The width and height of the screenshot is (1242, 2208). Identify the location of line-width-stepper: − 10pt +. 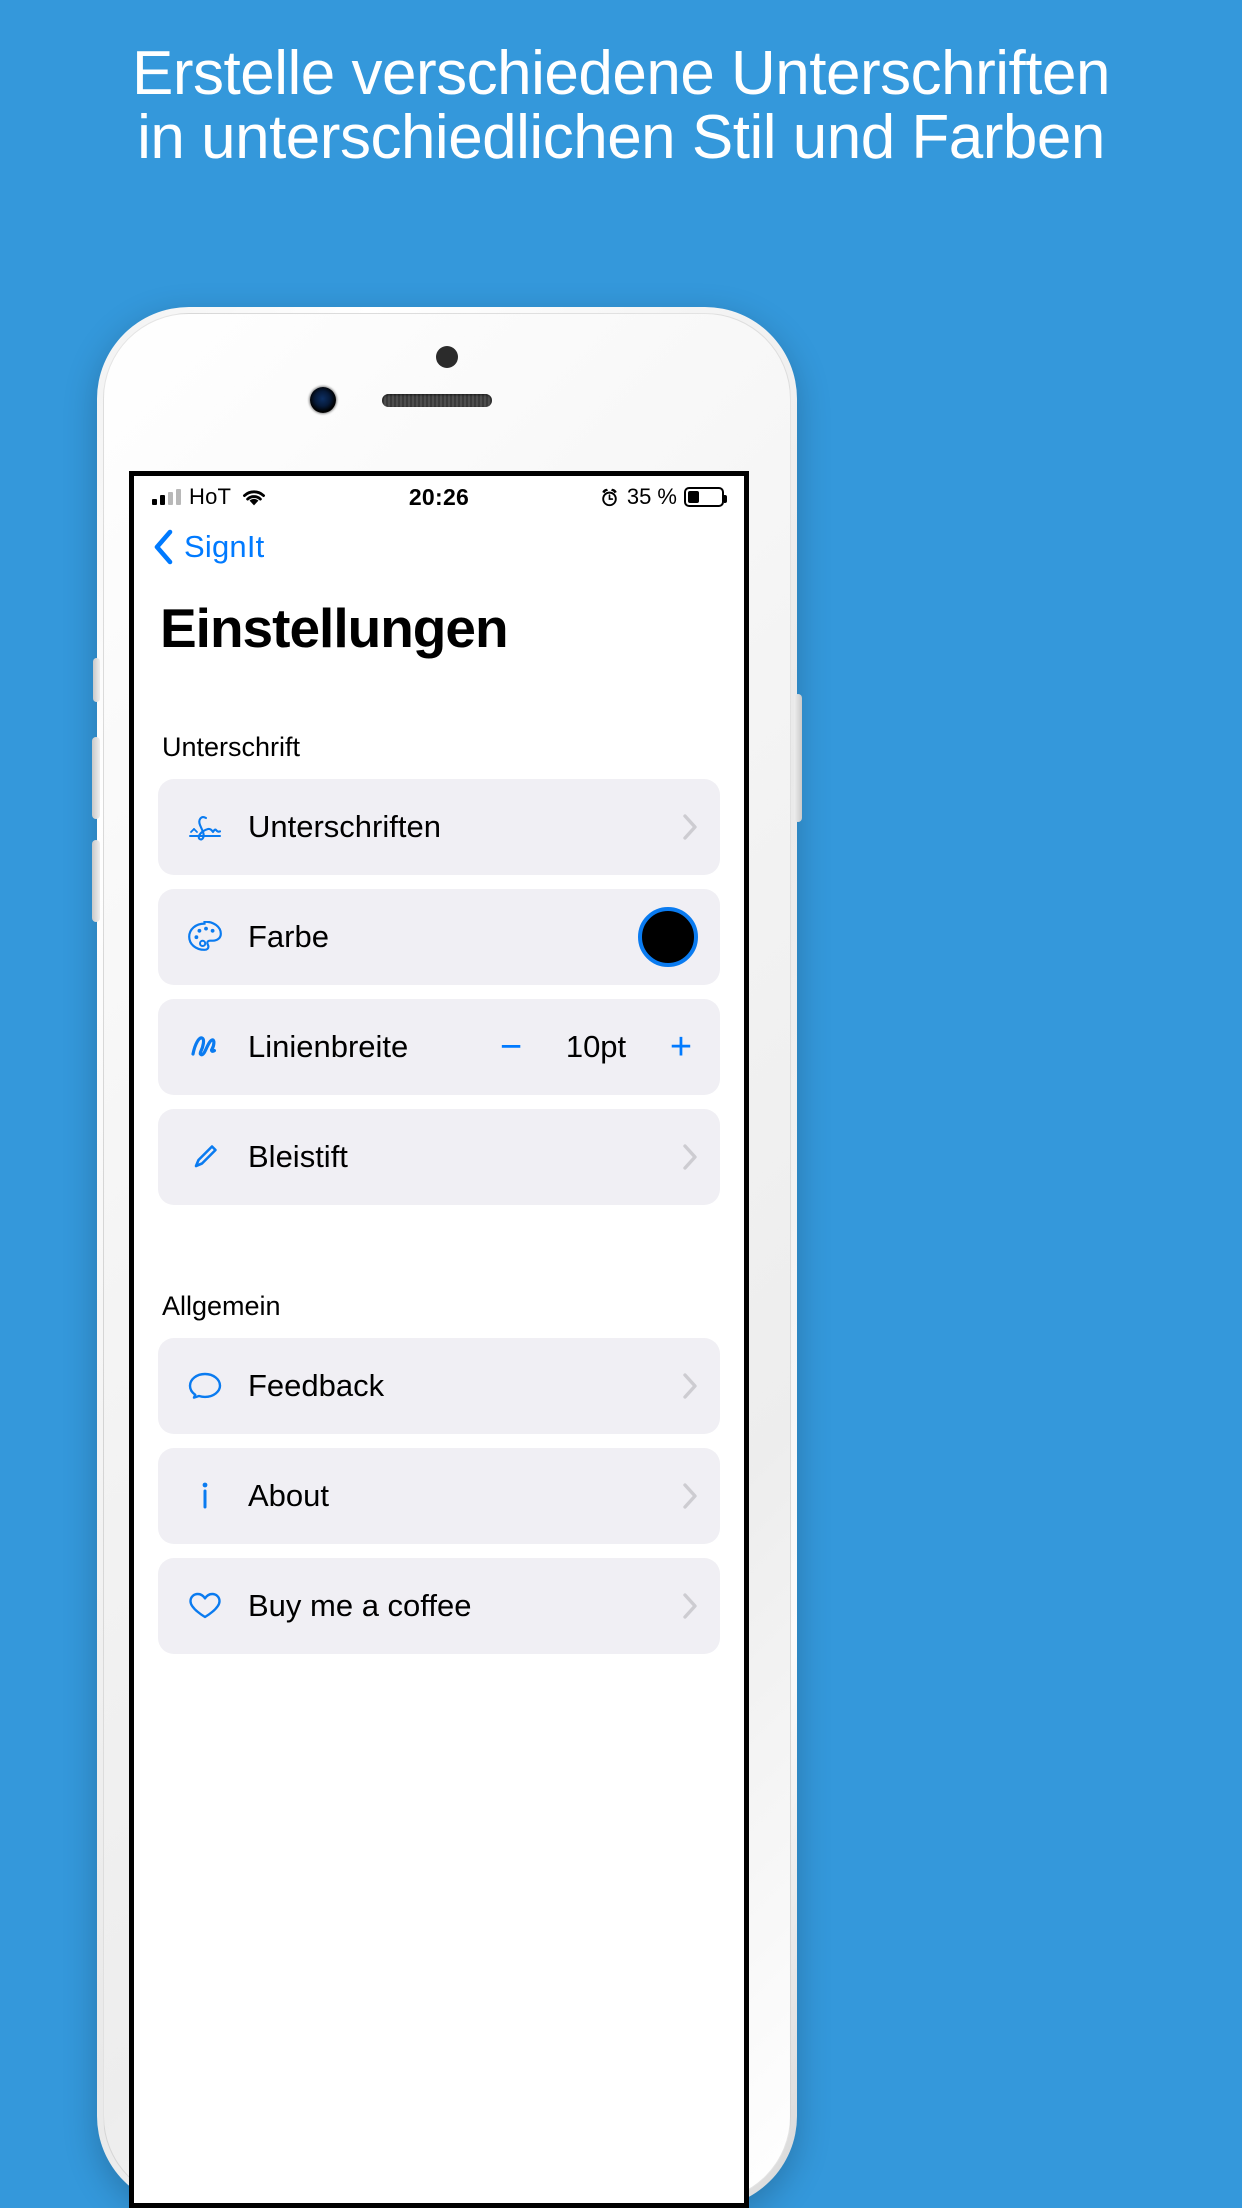
(596, 1047).